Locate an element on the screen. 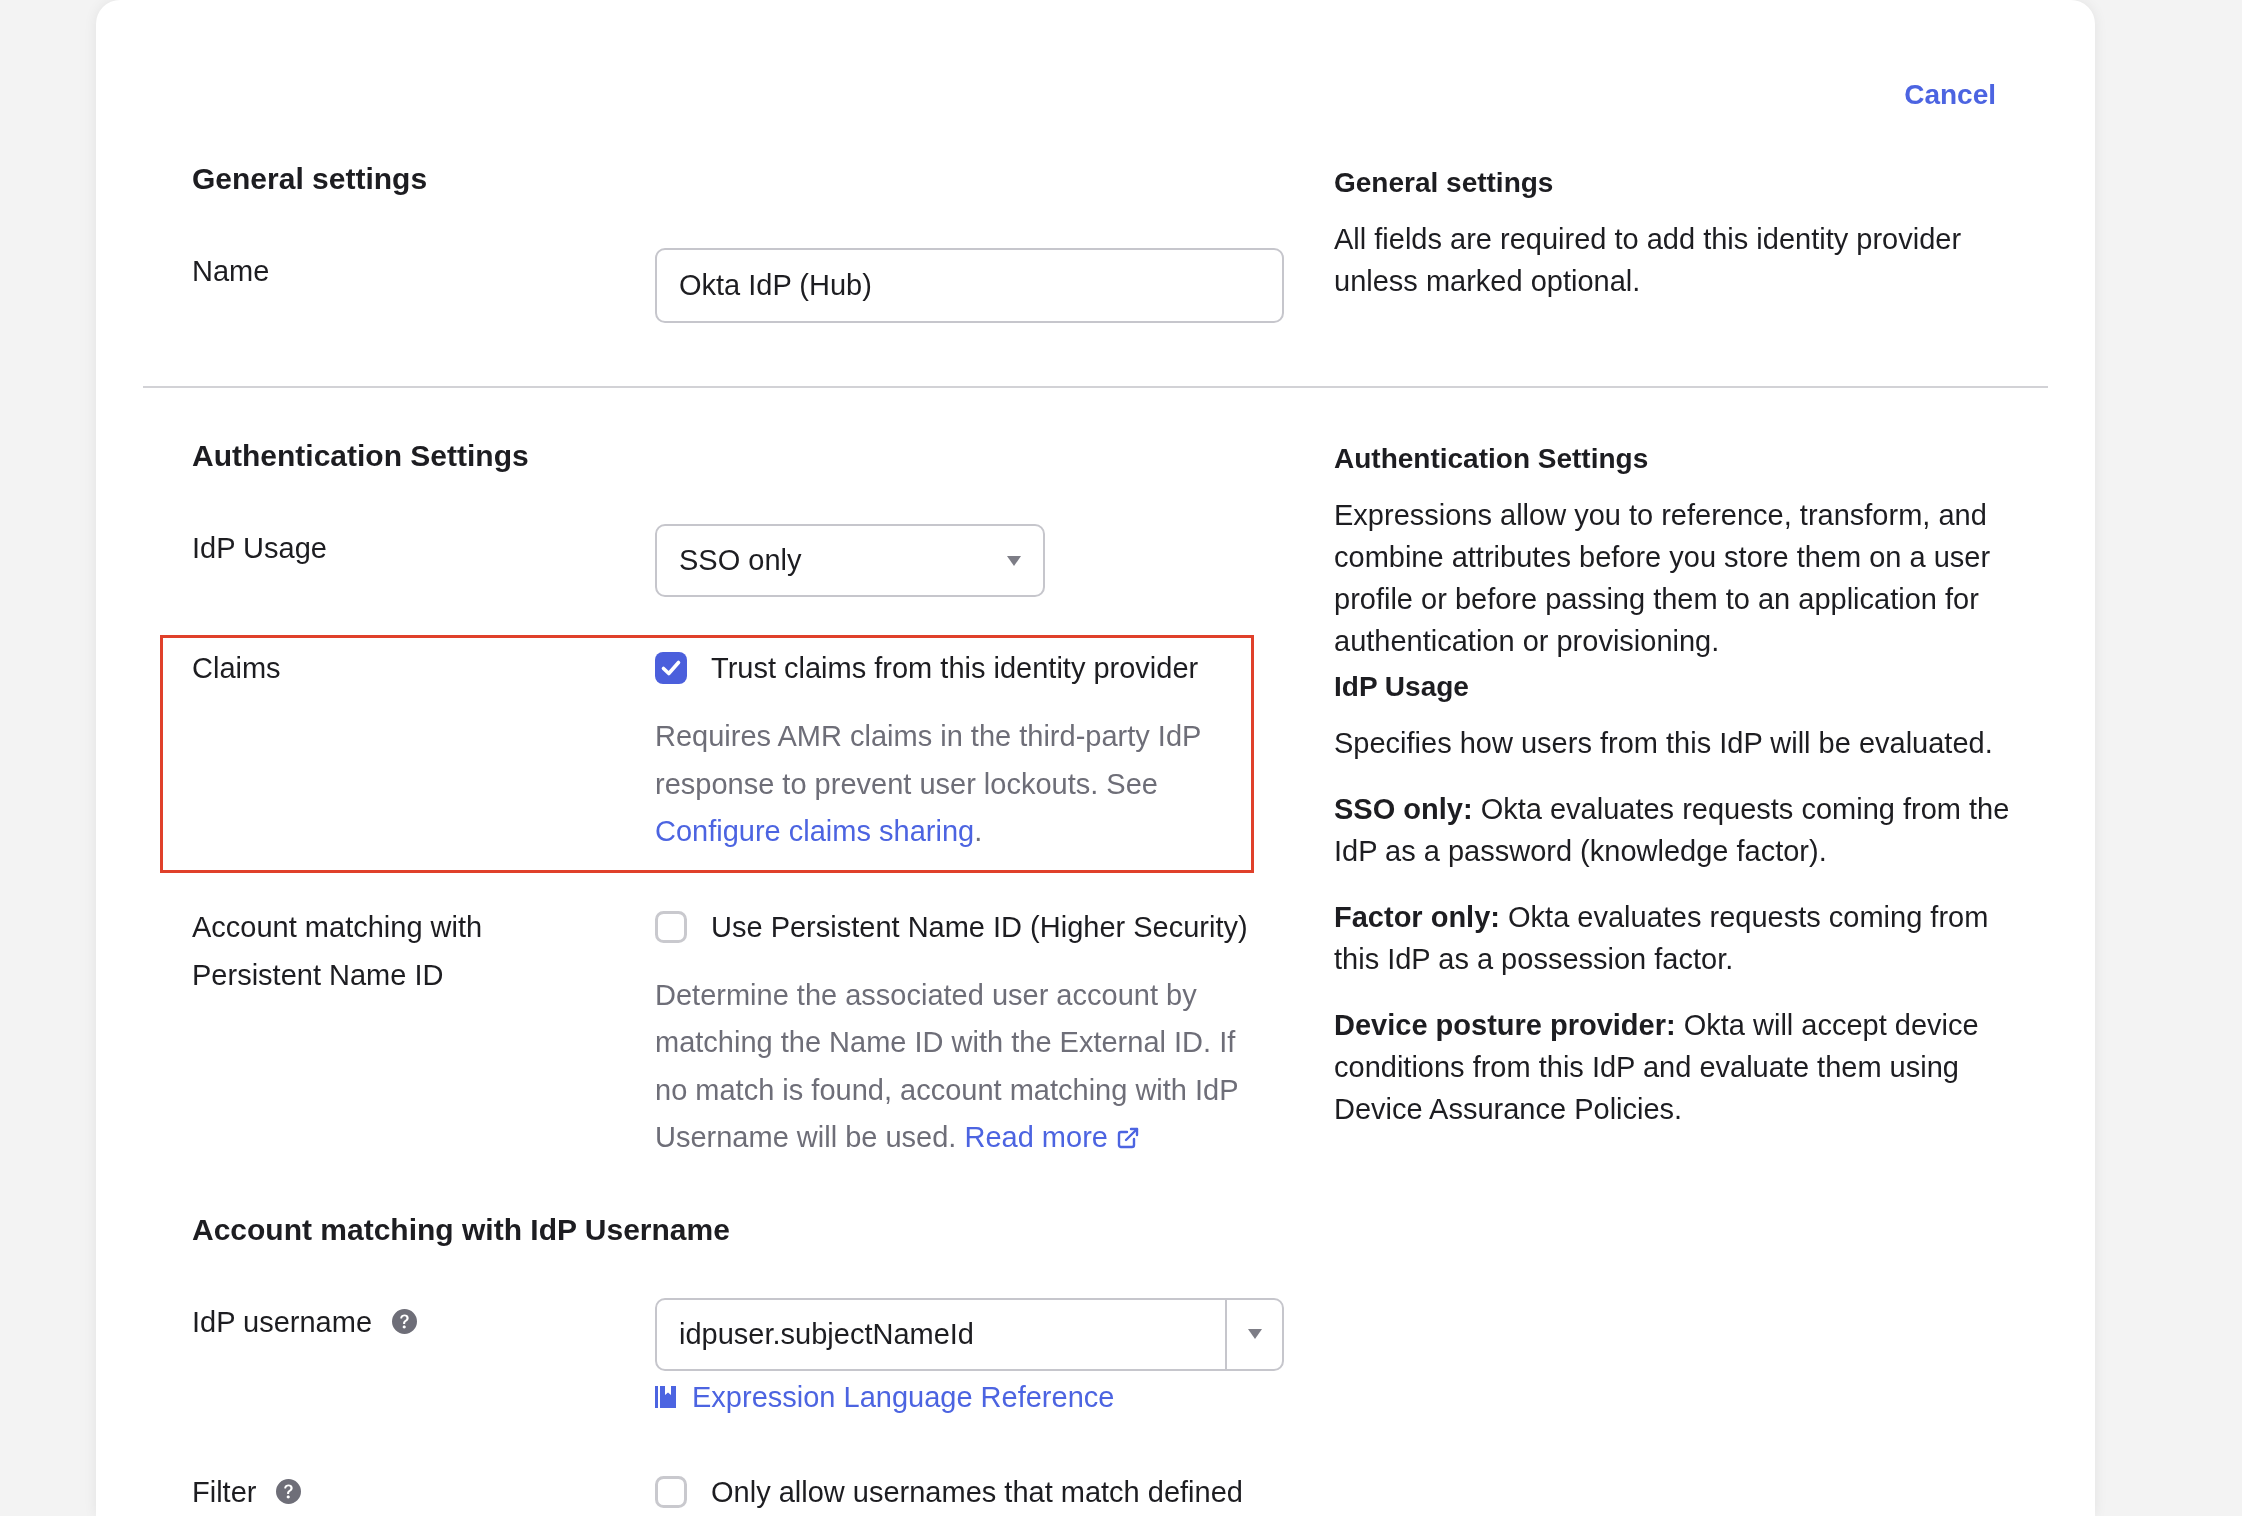 This screenshot has width=2242, height=1516. help-heading: General settings is located at coordinates (1444, 183).